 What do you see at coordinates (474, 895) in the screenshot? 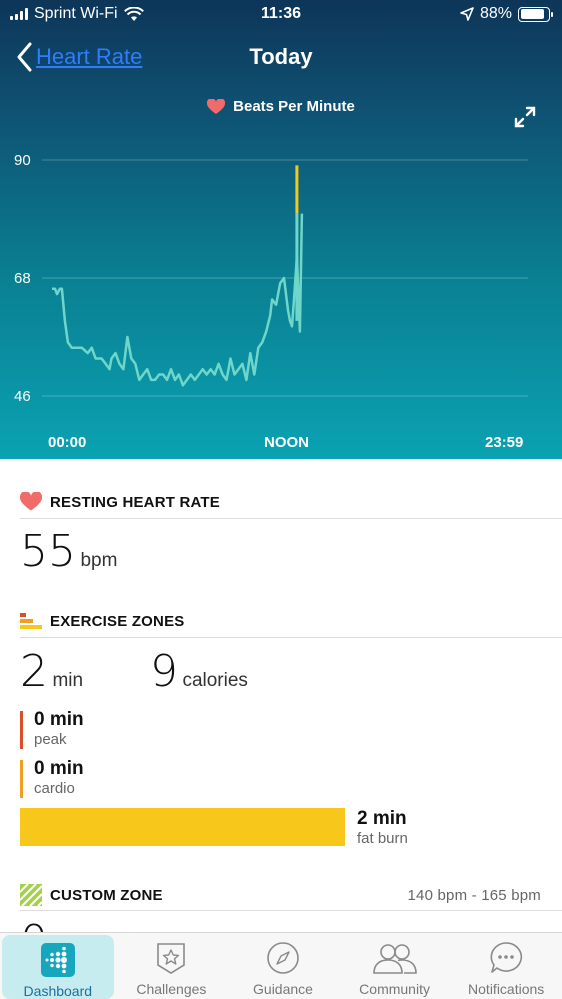
I see `custom-zone-range: 140 bpm - 165 bpm` at bounding box center [474, 895].